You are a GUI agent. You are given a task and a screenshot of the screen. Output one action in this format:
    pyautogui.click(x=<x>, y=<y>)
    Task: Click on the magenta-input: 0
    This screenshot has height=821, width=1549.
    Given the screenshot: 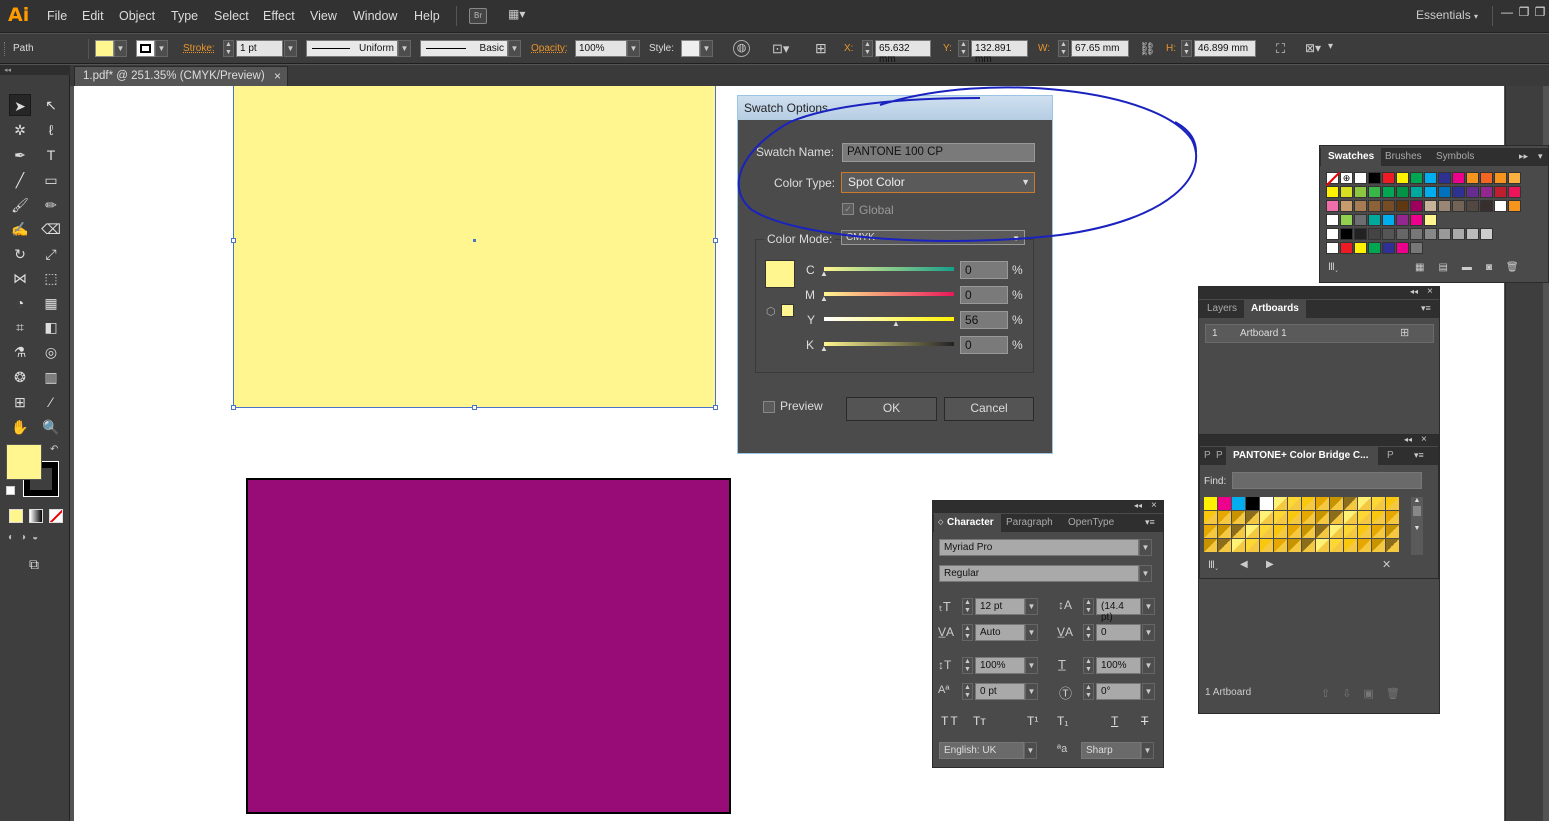 What is the action you would take?
    pyautogui.click(x=984, y=295)
    